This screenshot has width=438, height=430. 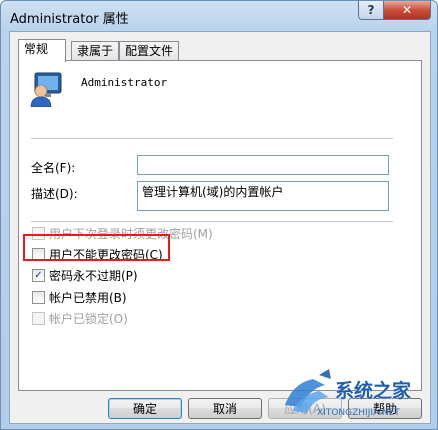 I want to click on apply-button: 应用(A), so click(x=305, y=408).